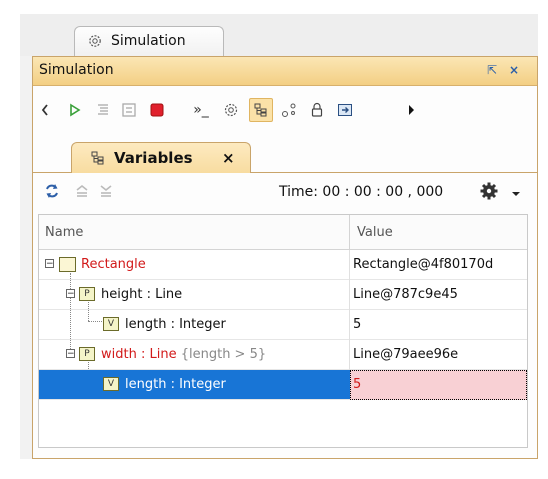  I want to click on table-row: − P height : Line Line@787c9e45, so click(283, 295).